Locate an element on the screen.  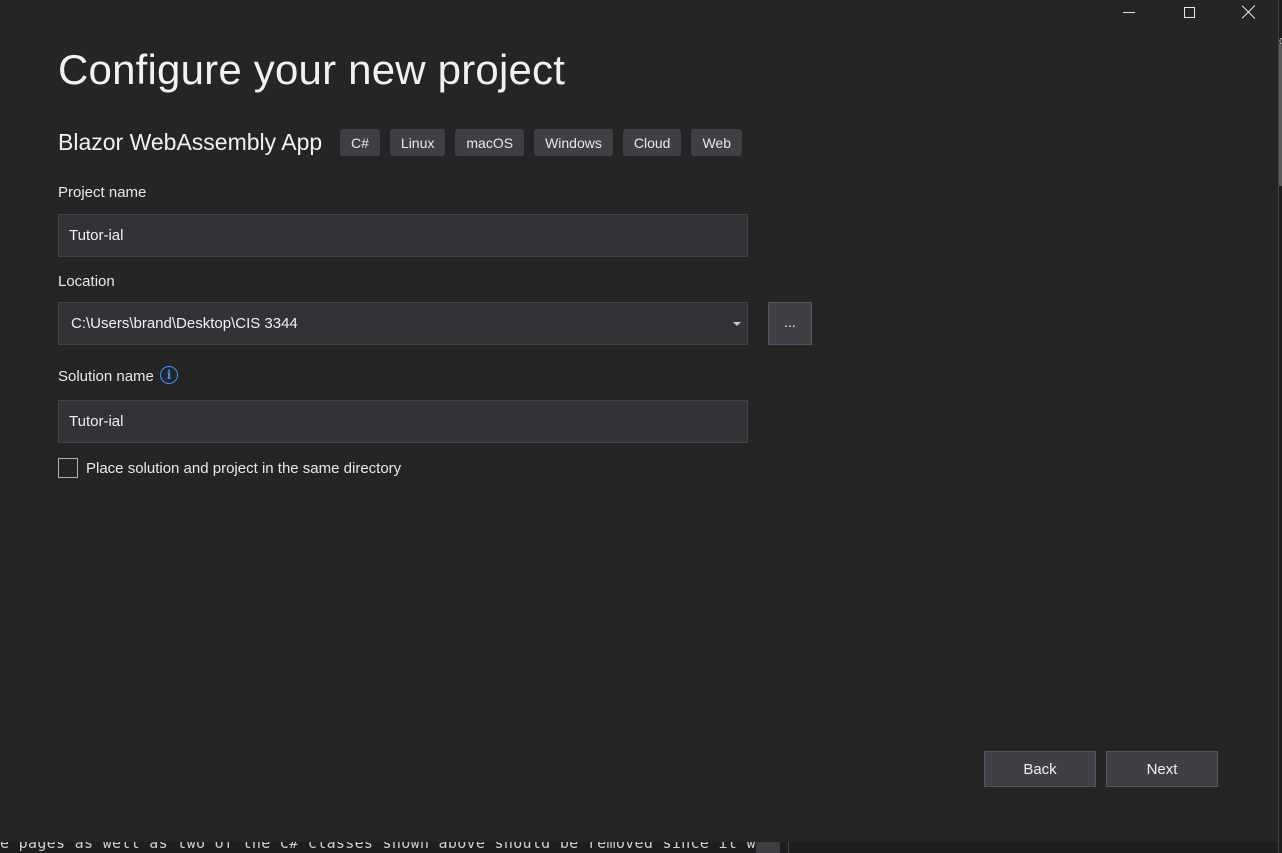
tag-web: Web is located at coordinates (716, 142).